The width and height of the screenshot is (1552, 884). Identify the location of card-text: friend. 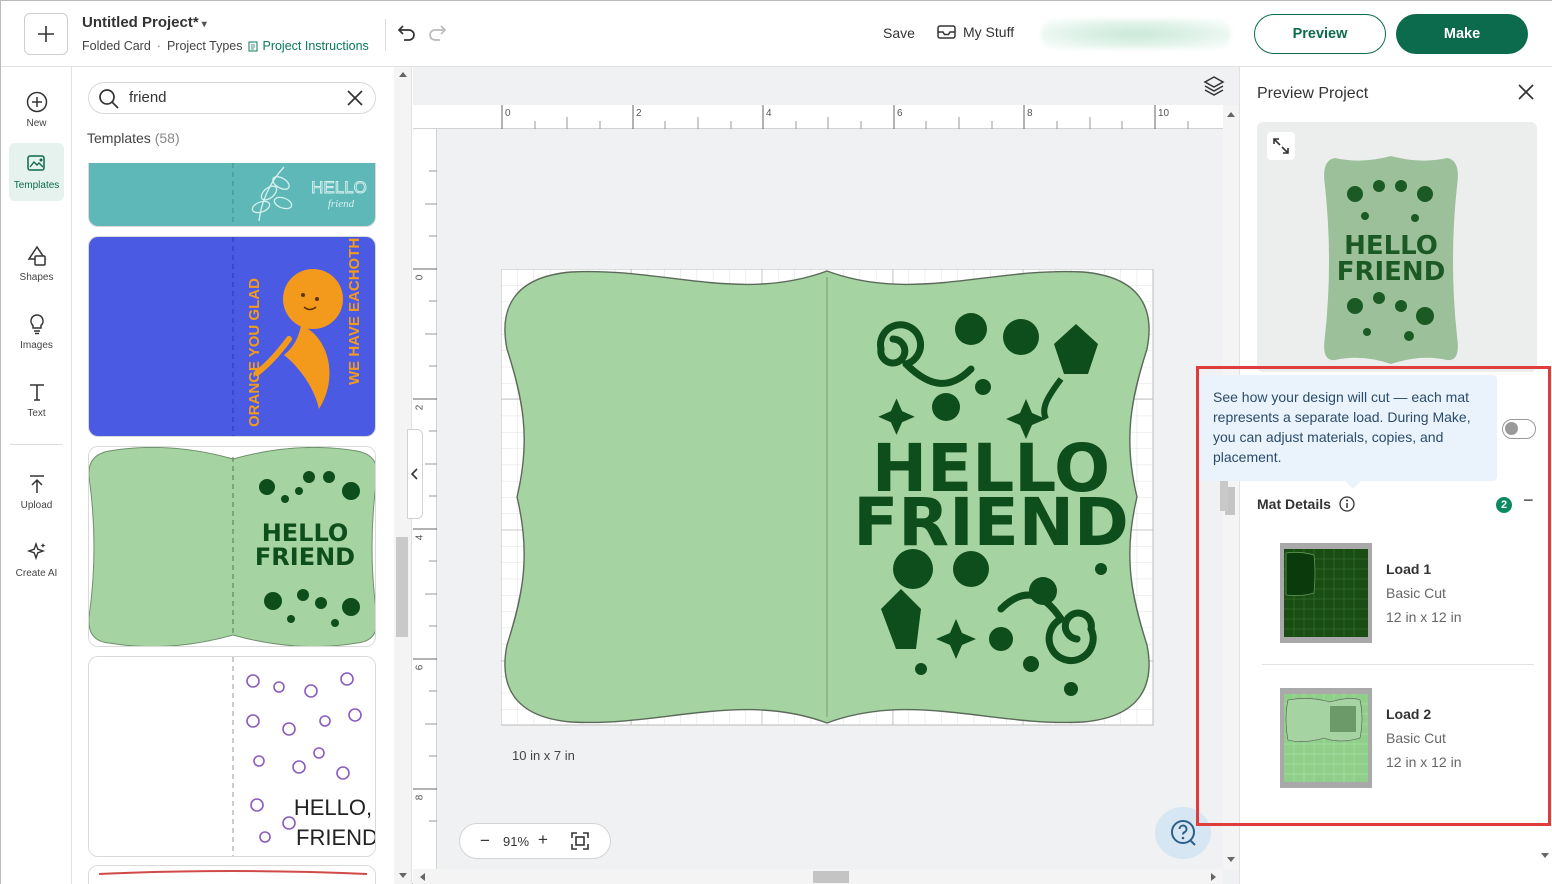
(341, 204).